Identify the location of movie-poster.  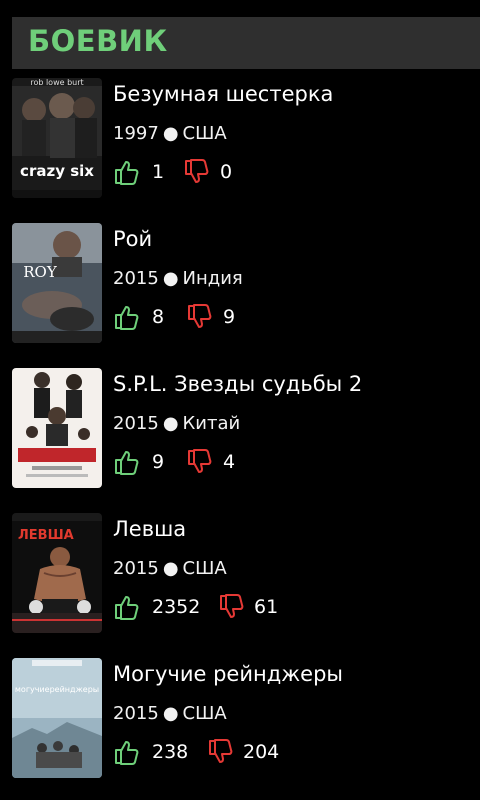
(57, 428).